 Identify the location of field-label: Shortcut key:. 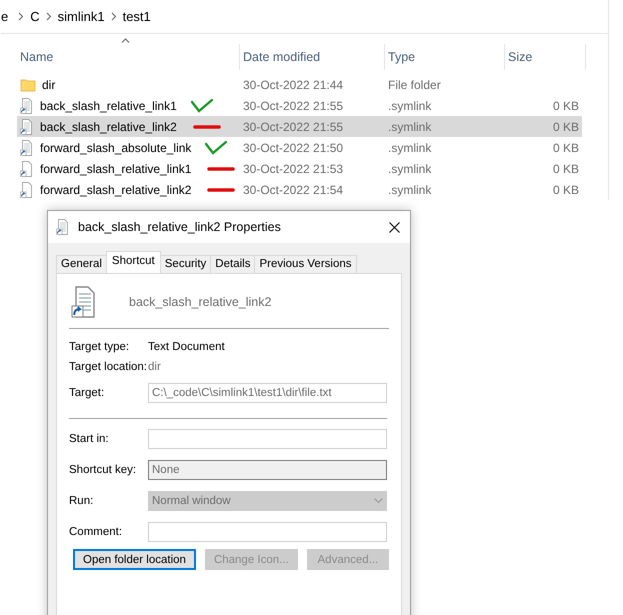
(103, 470).